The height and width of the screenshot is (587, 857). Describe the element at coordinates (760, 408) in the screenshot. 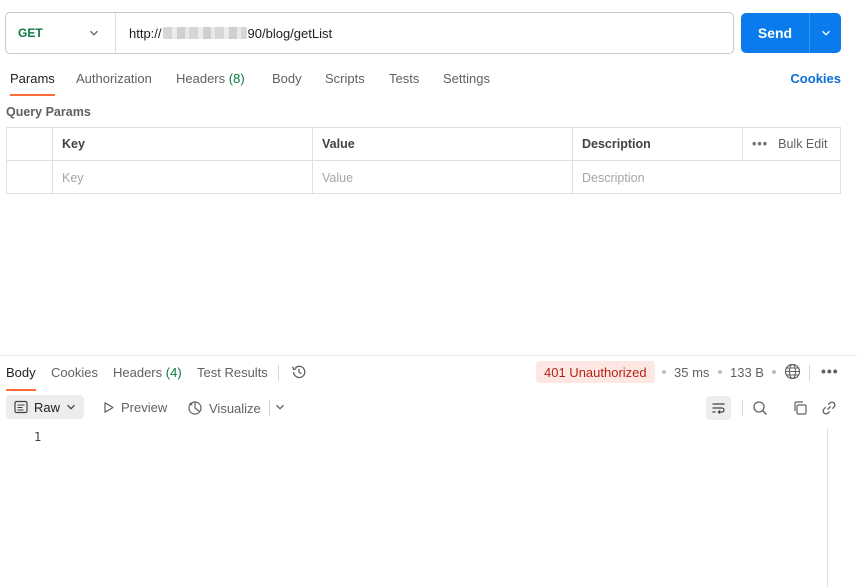

I see `search-icon` at that location.